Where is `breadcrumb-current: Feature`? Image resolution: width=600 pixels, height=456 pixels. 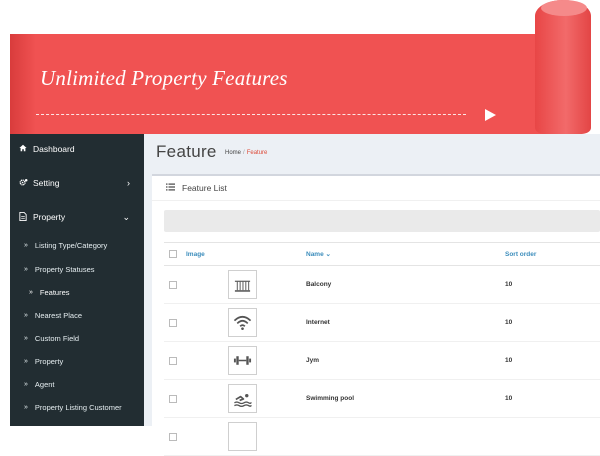 breadcrumb-current: Feature is located at coordinates (257, 153).